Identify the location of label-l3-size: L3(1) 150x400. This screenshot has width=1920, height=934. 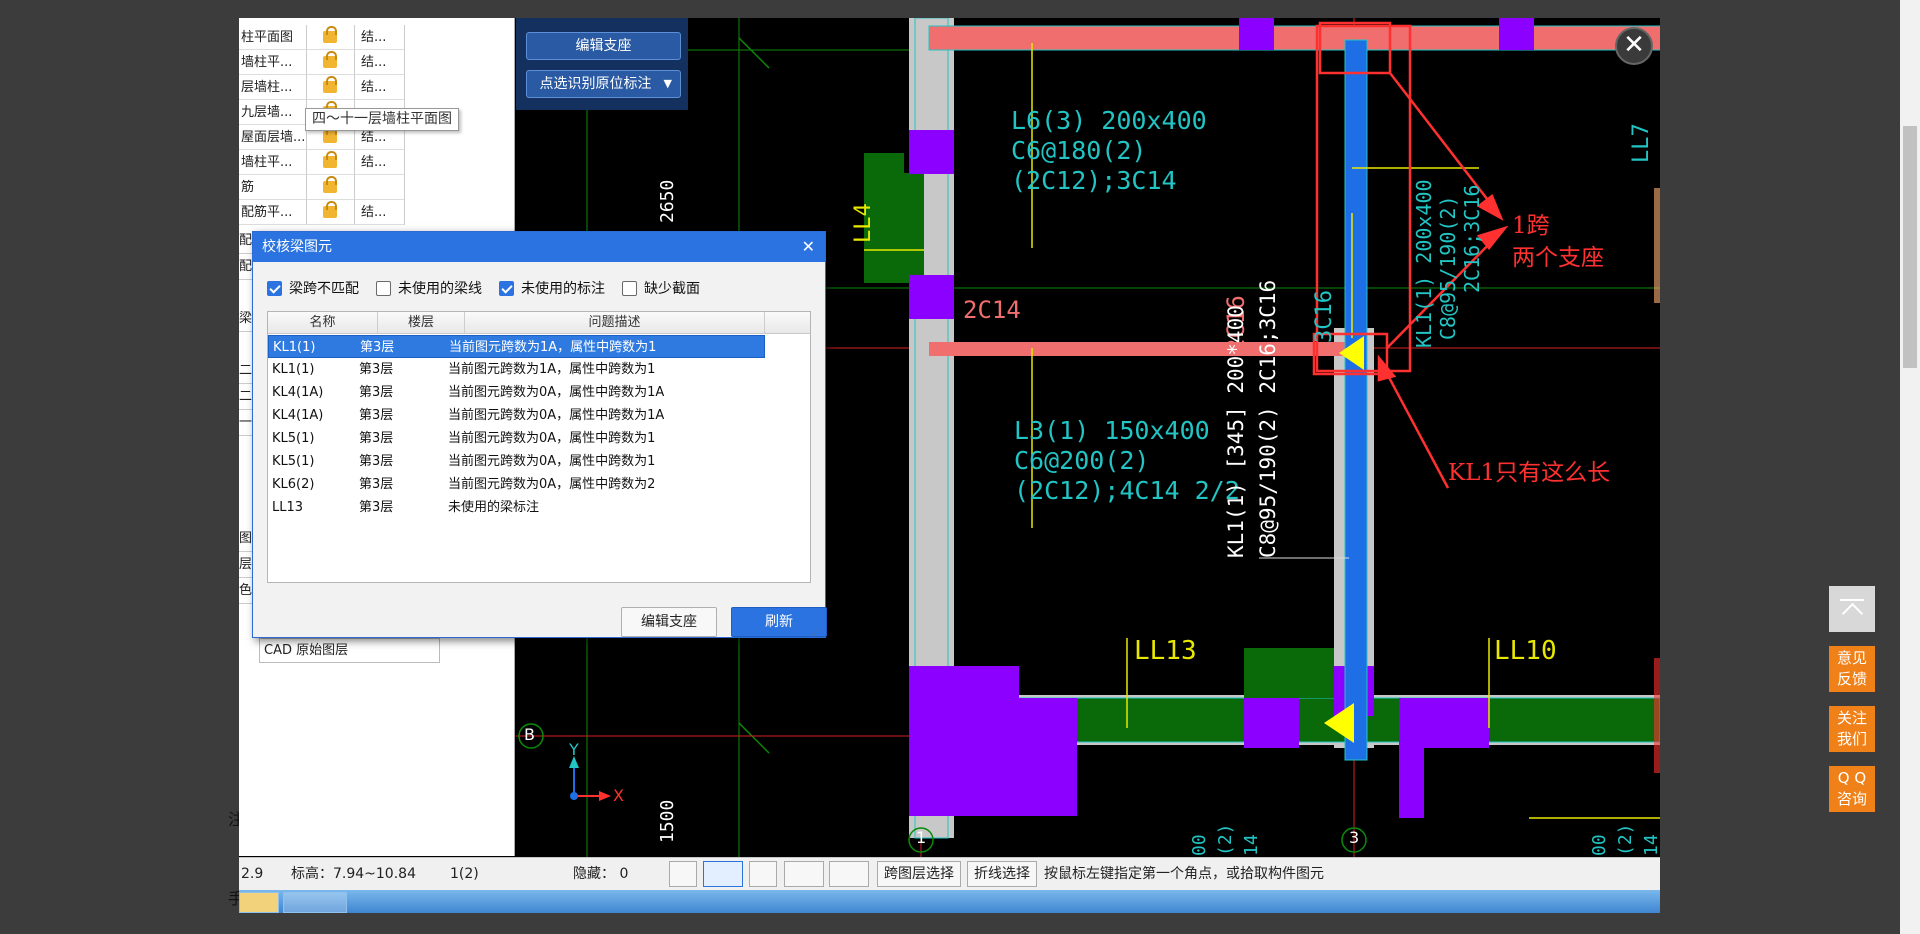
(1112, 430).